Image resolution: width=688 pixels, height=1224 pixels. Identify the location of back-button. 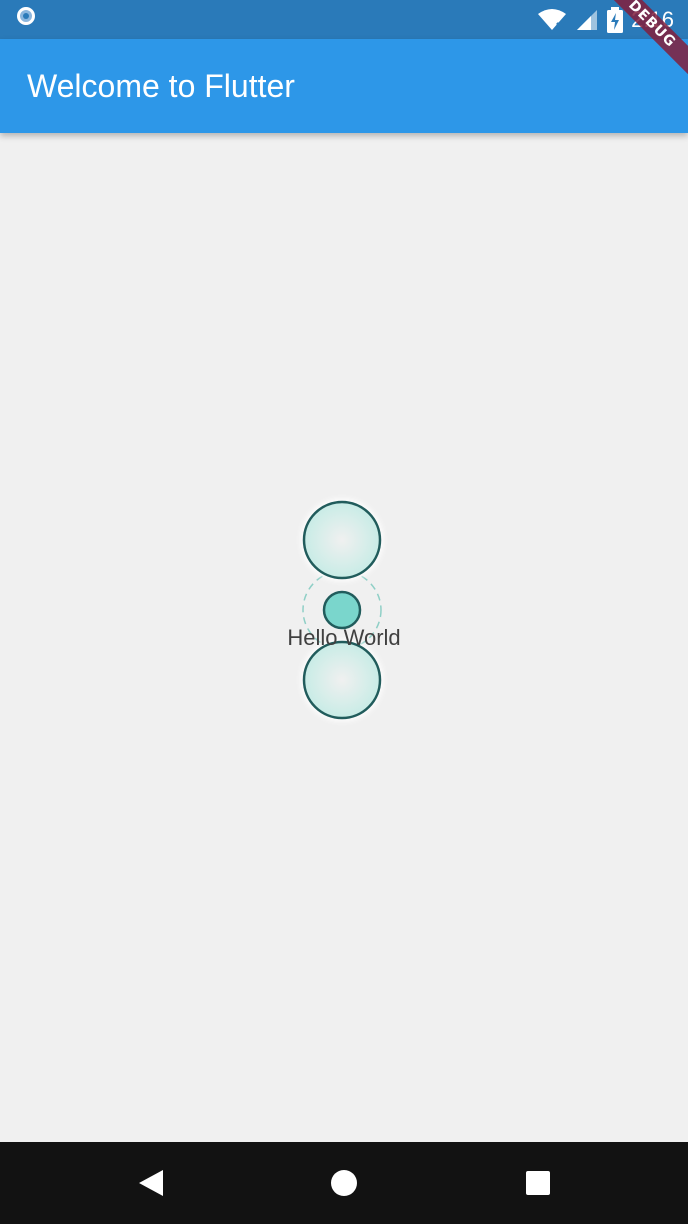
(151, 1183).